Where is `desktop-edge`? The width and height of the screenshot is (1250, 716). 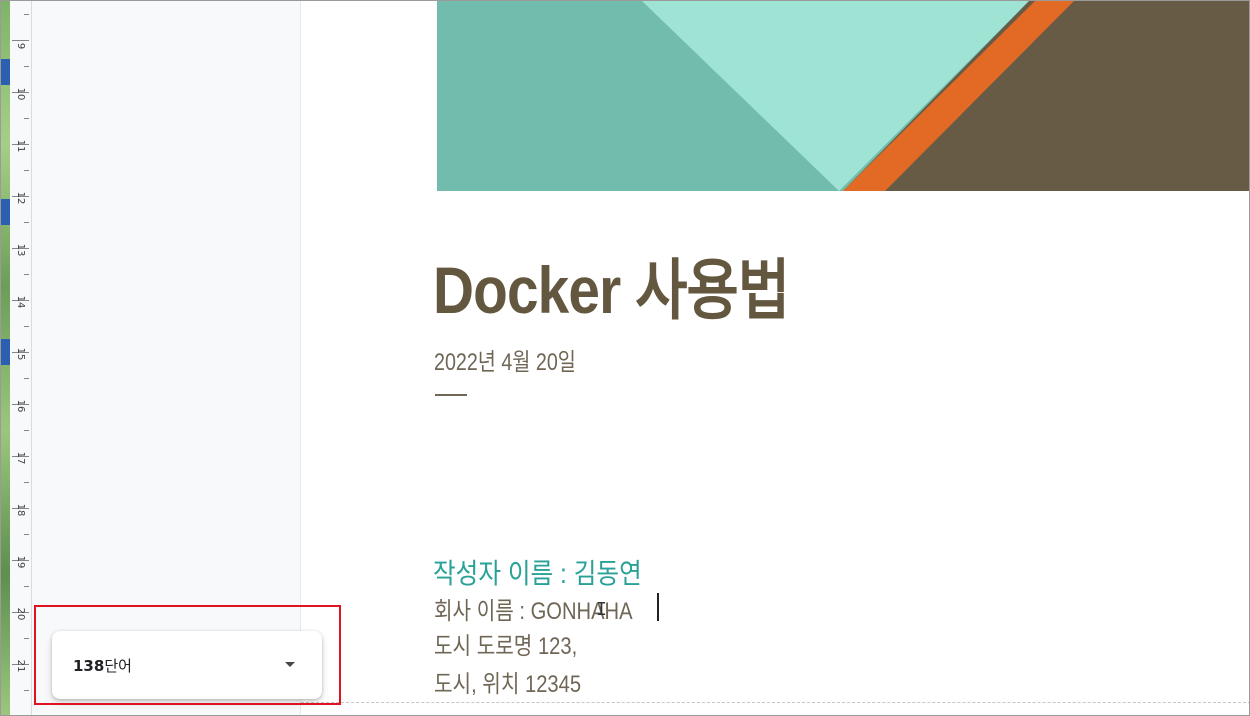
desktop-edge is located at coordinates (5, 358).